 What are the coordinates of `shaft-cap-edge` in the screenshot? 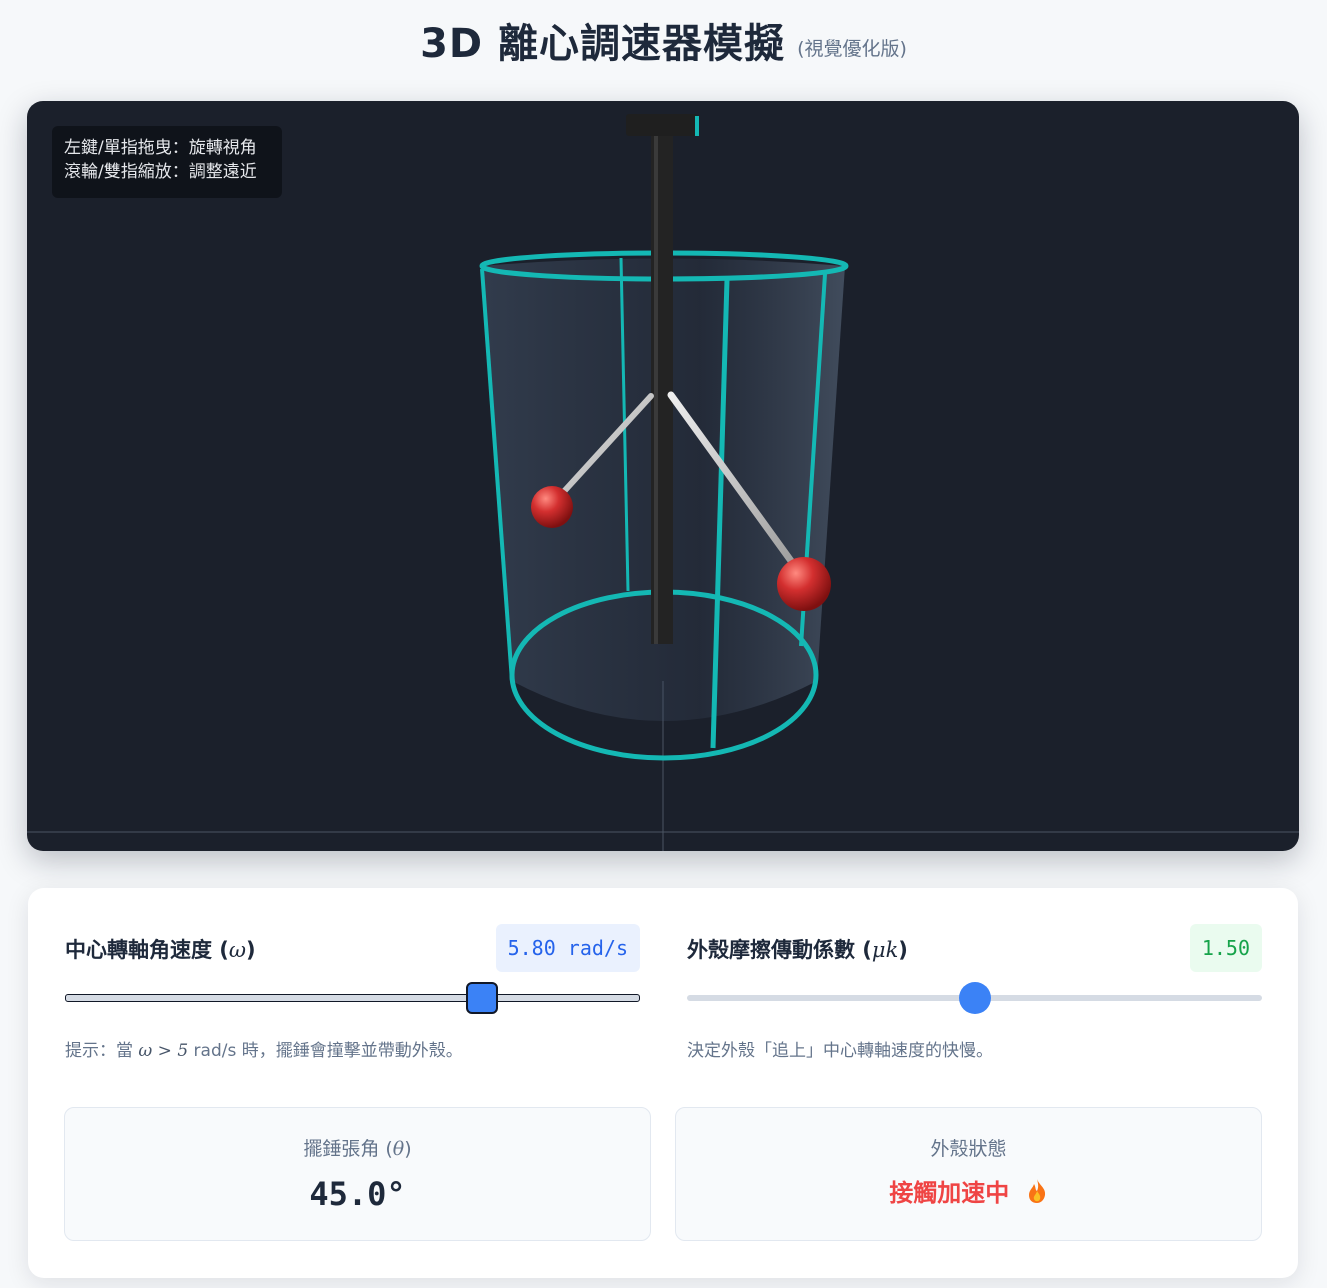 It's located at (697, 126).